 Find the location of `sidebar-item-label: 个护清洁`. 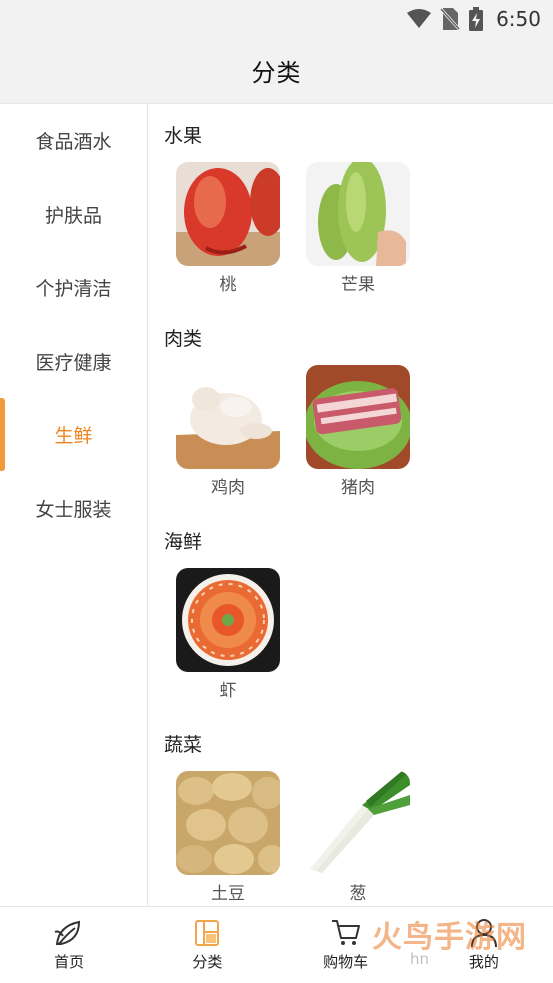

sidebar-item-label: 个护清洁 is located at coordinates (73, 289).